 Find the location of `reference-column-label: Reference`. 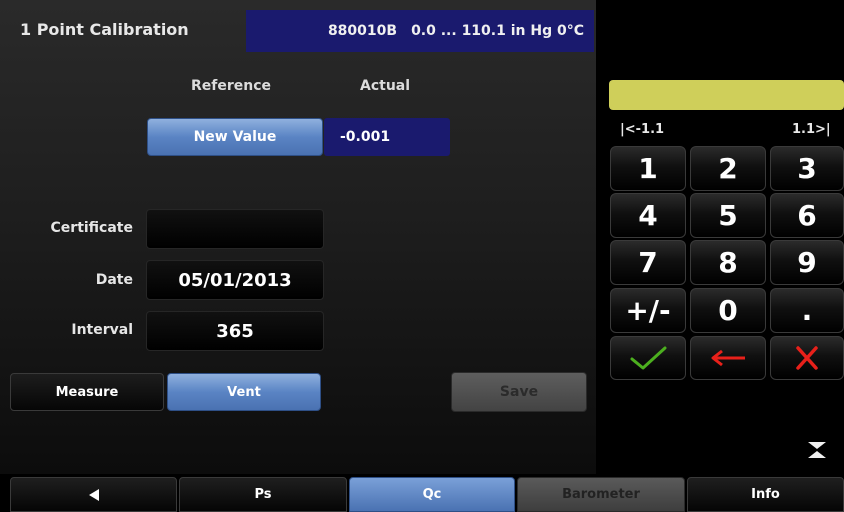

reference-column-label: Reference is located at coordinates (231, 86).